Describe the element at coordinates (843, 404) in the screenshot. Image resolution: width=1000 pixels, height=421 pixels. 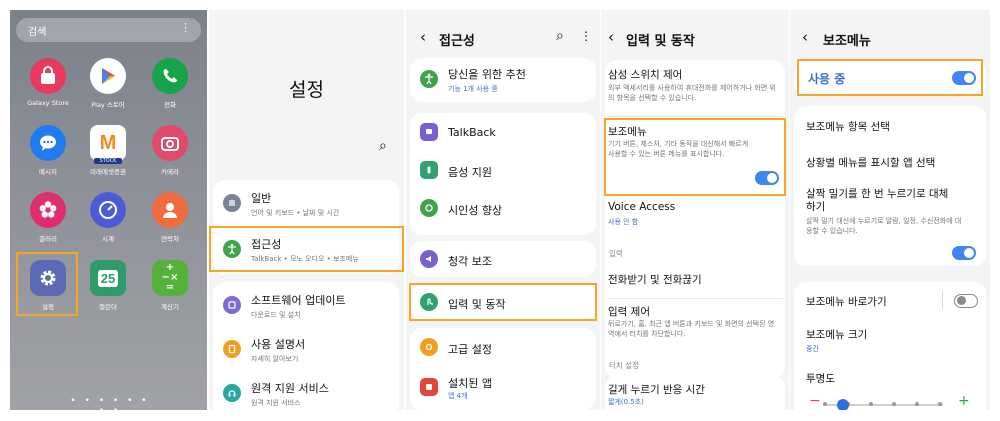
I see `slider-thumb` at that location.